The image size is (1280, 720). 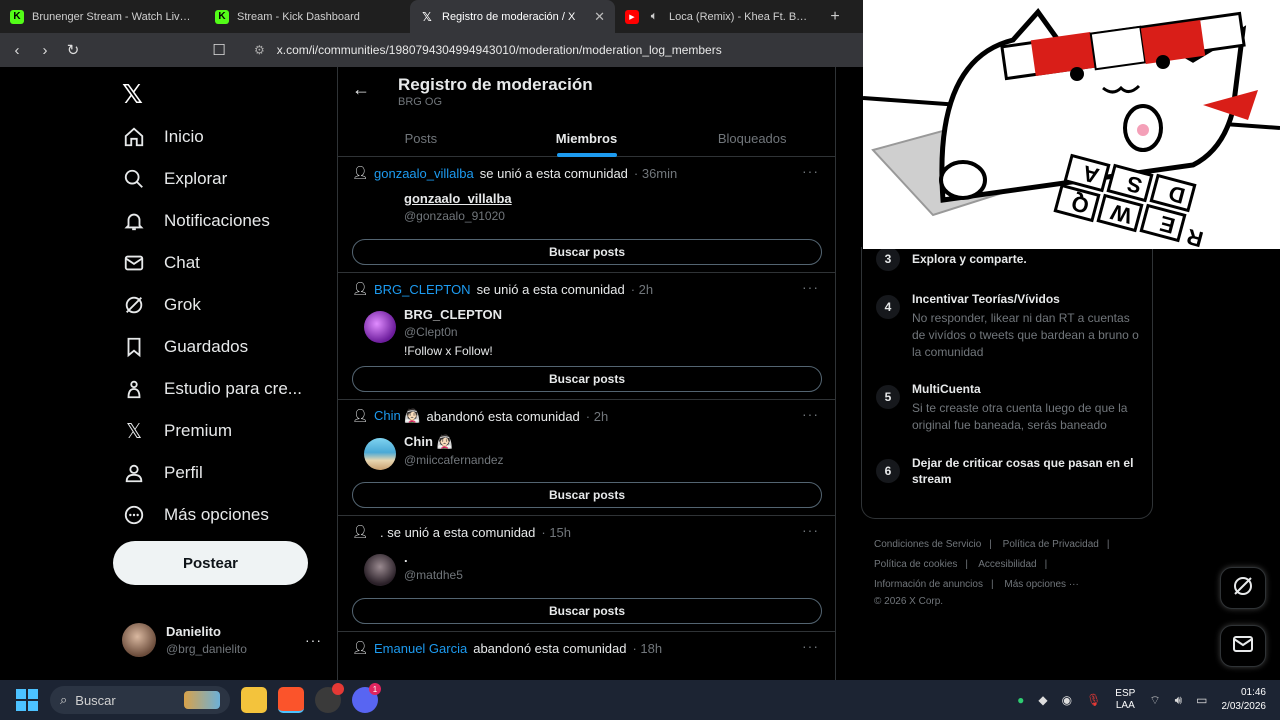 I want to click on user-cell: . @matdhe5, so click(x=592, y=570).